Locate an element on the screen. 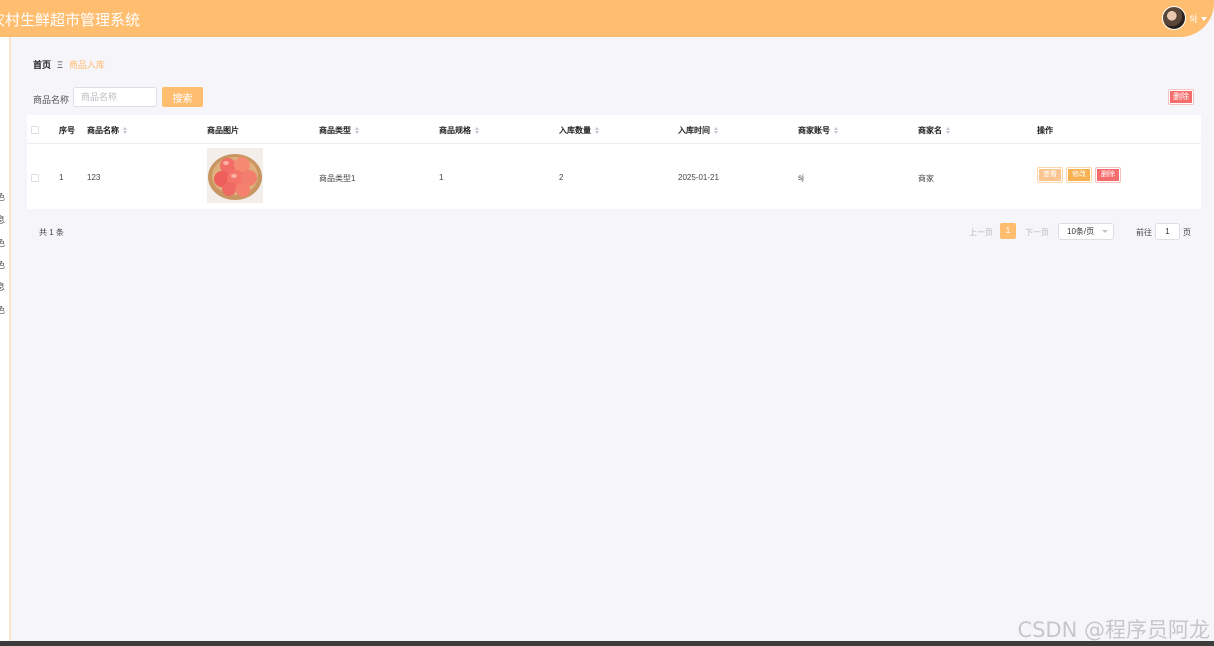  page-number-current: 1 is located at coordinates (1008, 231).